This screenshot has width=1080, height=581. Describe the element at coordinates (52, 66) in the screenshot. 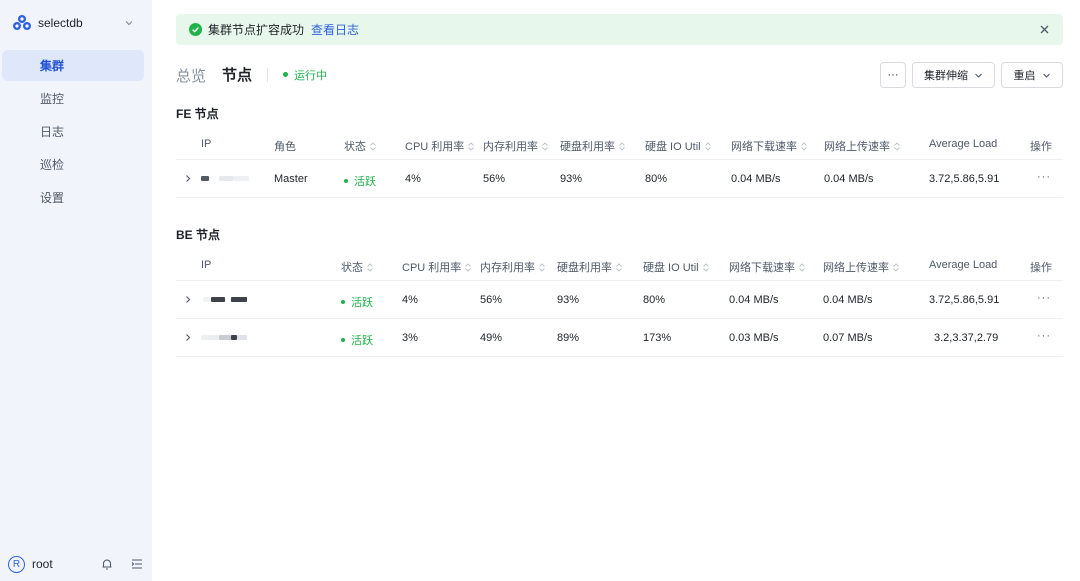

I see `sidebar-item-label: 集群` at that location.